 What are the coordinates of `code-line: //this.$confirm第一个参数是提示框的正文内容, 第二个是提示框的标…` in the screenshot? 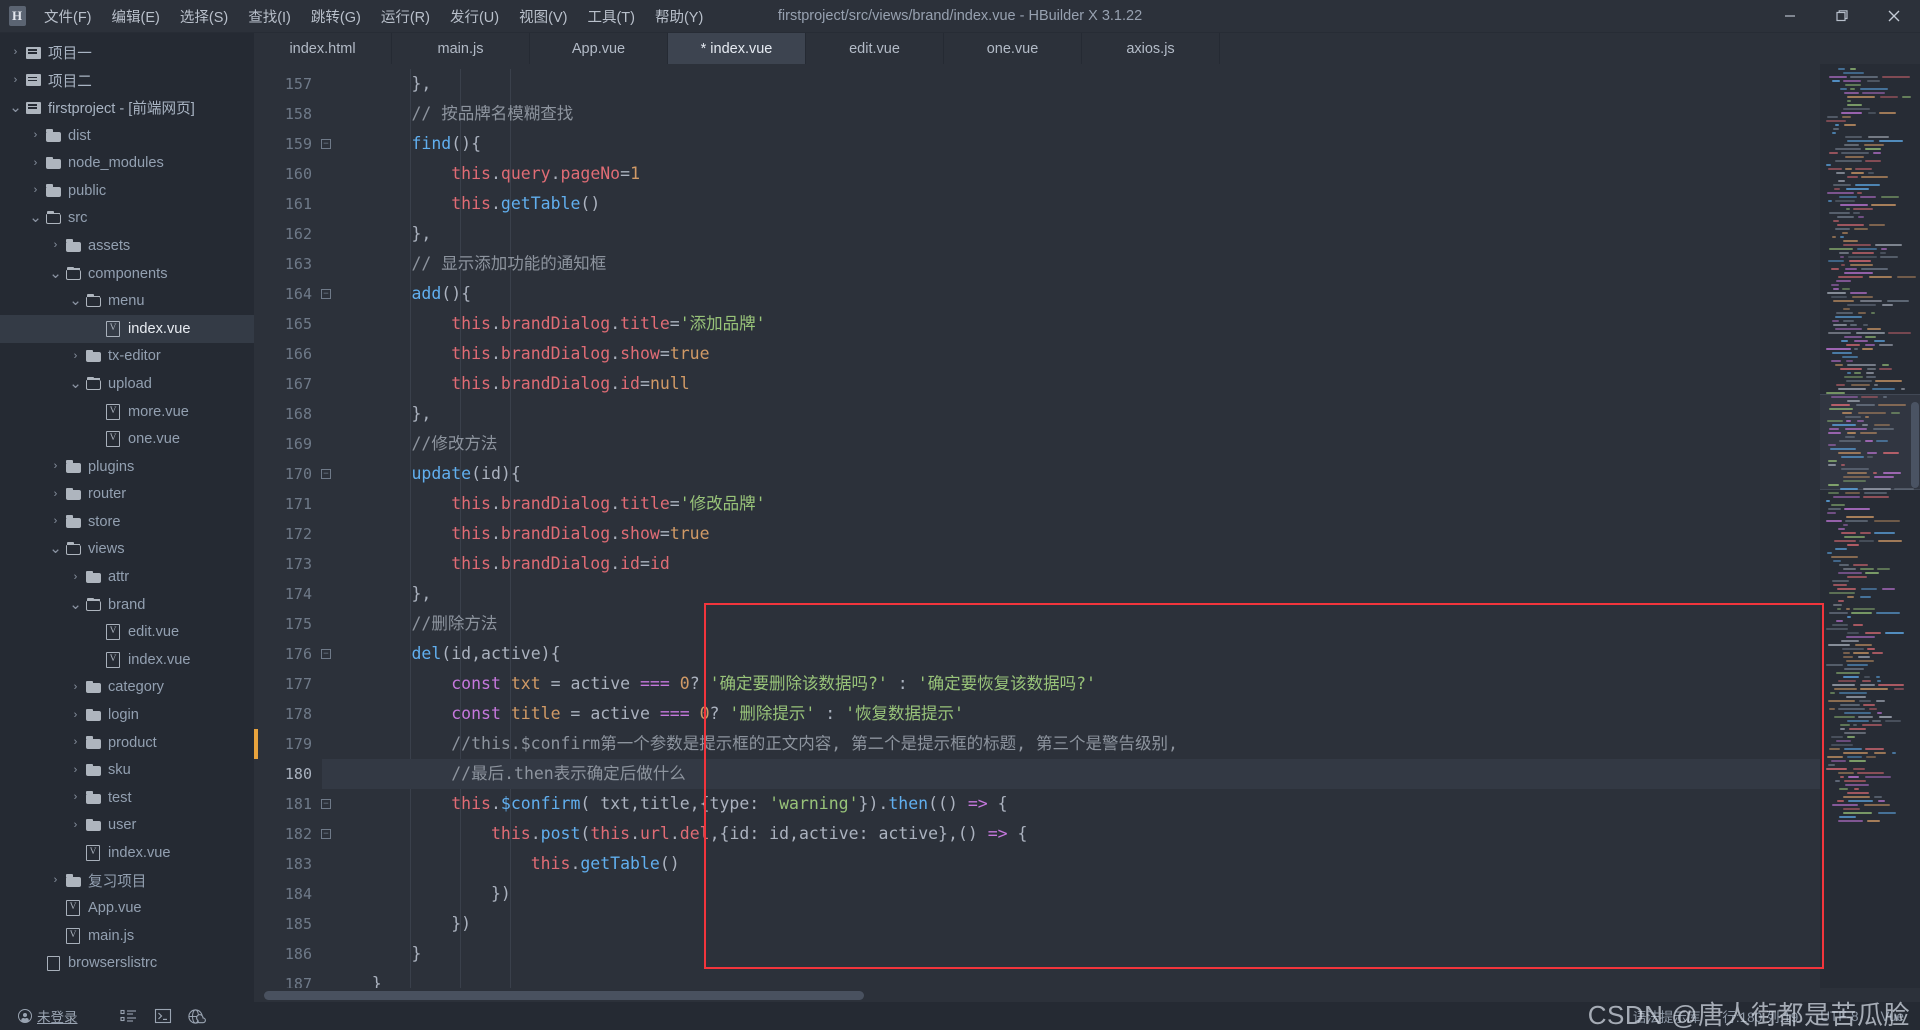 It's located at (1071, 744).